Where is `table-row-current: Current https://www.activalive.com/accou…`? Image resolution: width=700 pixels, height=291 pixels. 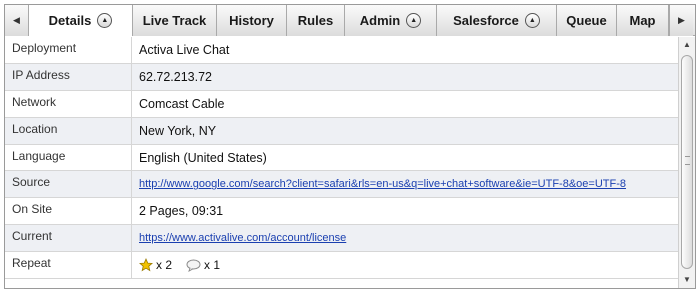 table-row-current: Current https://www.activalive.com/accou… is located at coordinates (341, 239).